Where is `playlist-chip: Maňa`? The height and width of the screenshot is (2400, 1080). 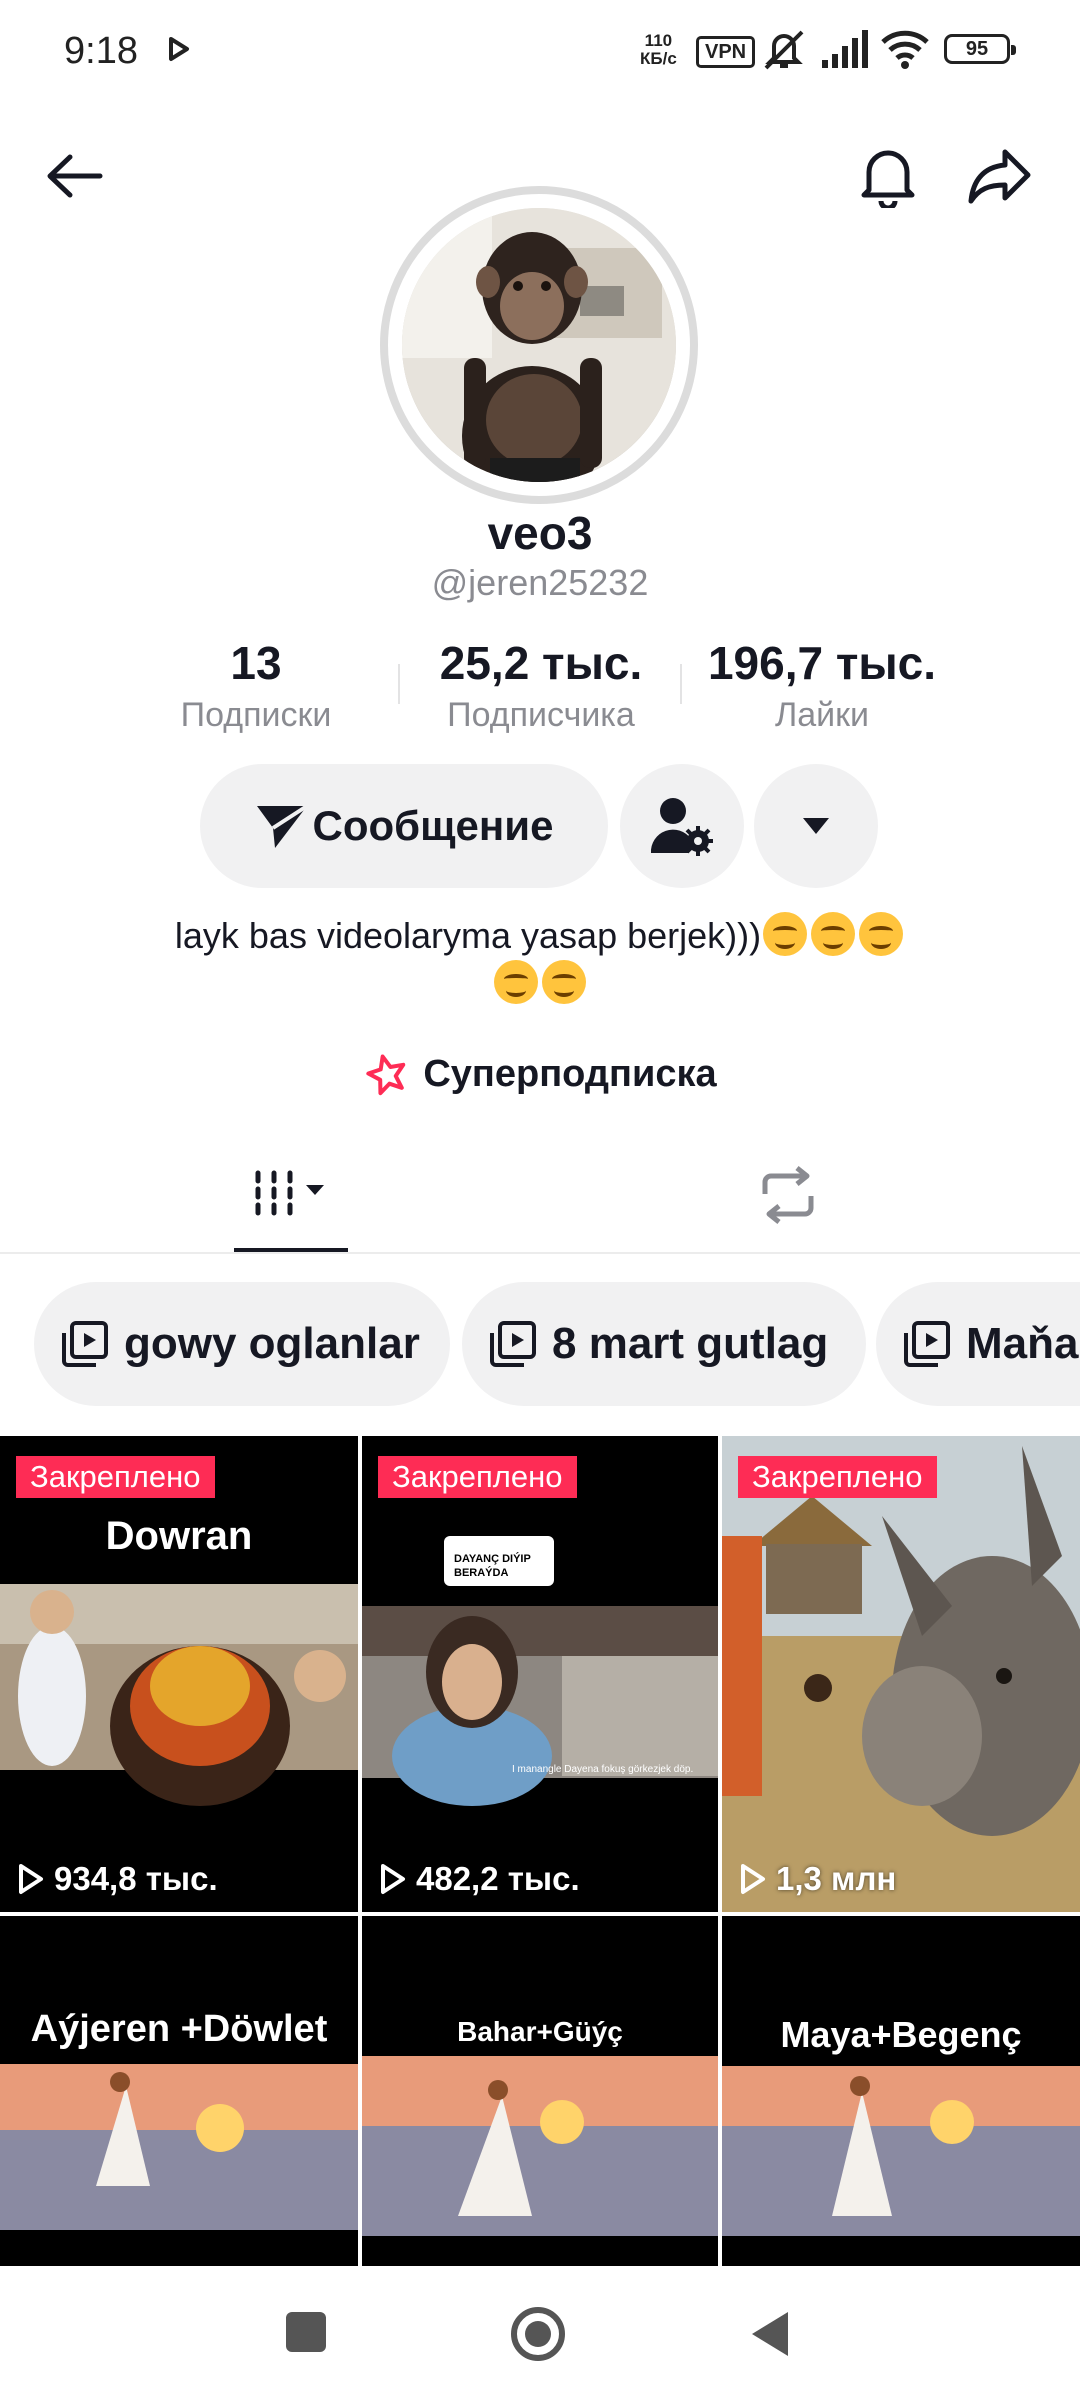
playlist-chip: Maňa is located at coordinates (978, 1344).